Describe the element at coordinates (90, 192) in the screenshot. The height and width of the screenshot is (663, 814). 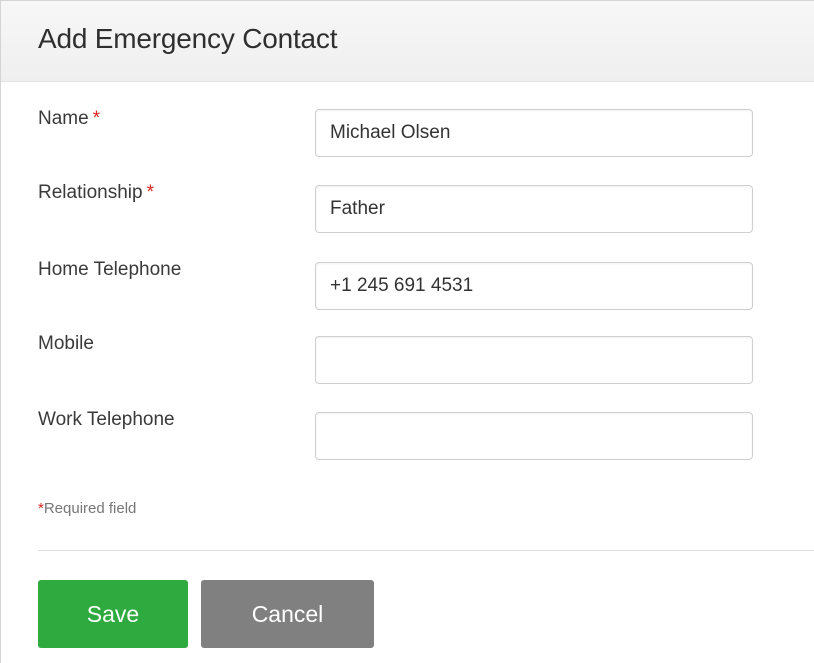
I see `relationship-label-text: Relationship` at that location.